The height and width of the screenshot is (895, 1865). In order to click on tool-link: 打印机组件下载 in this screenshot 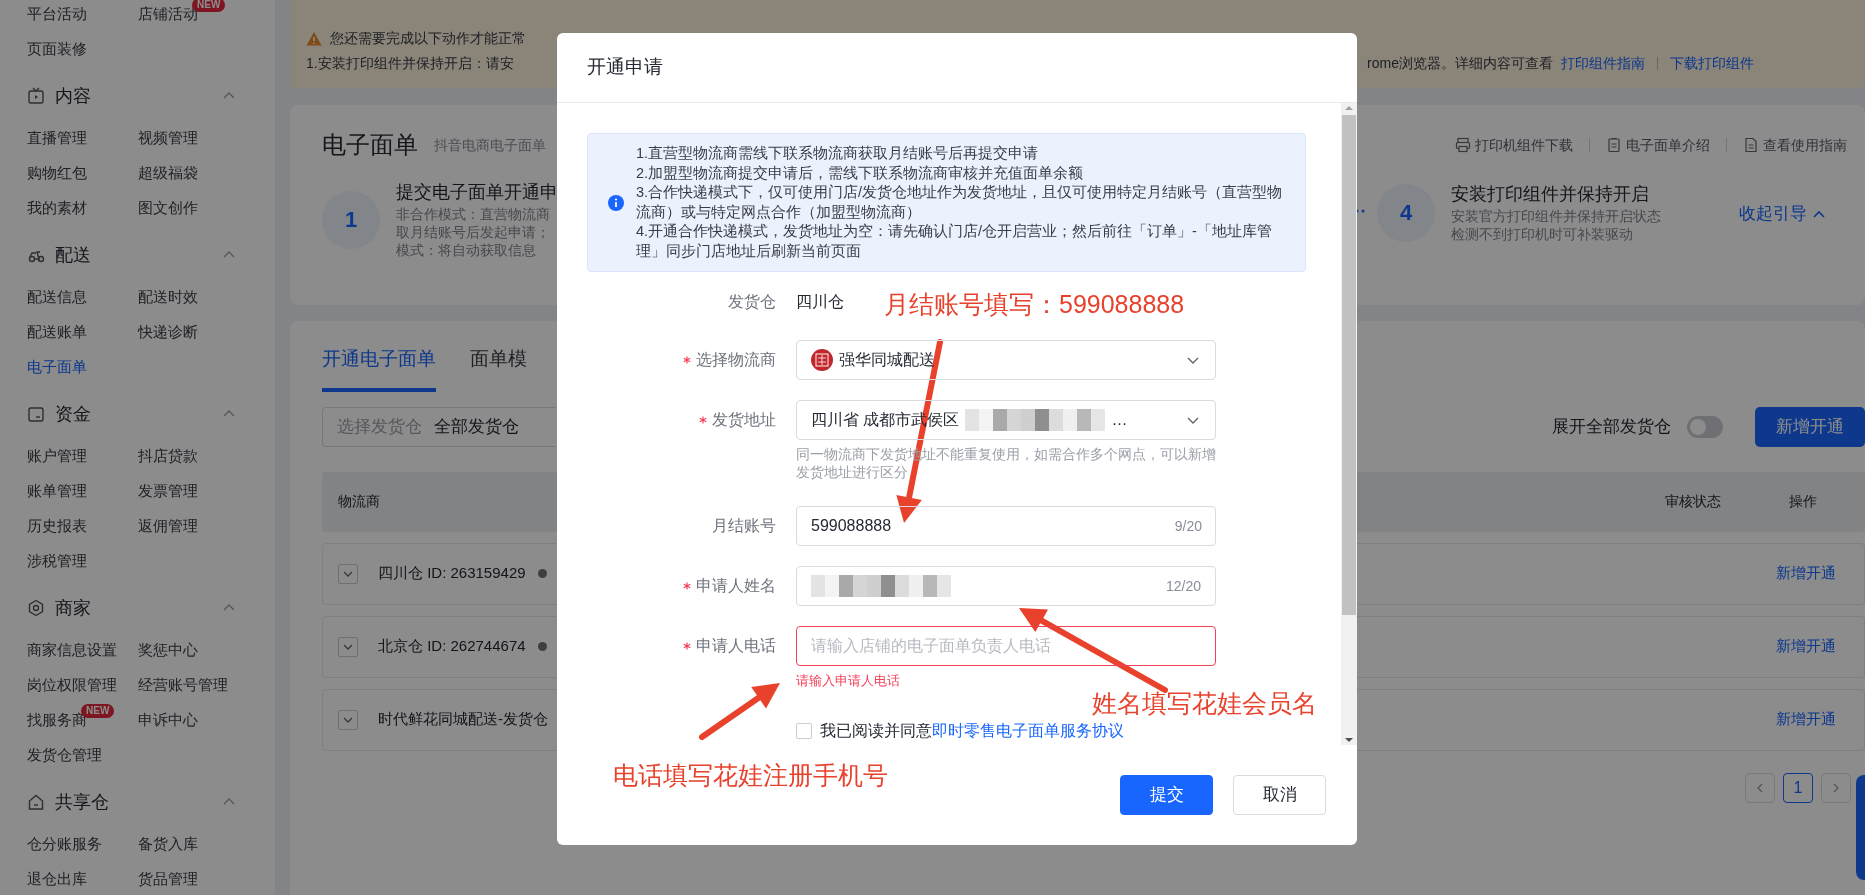, I will do `click(1514, 145)`.